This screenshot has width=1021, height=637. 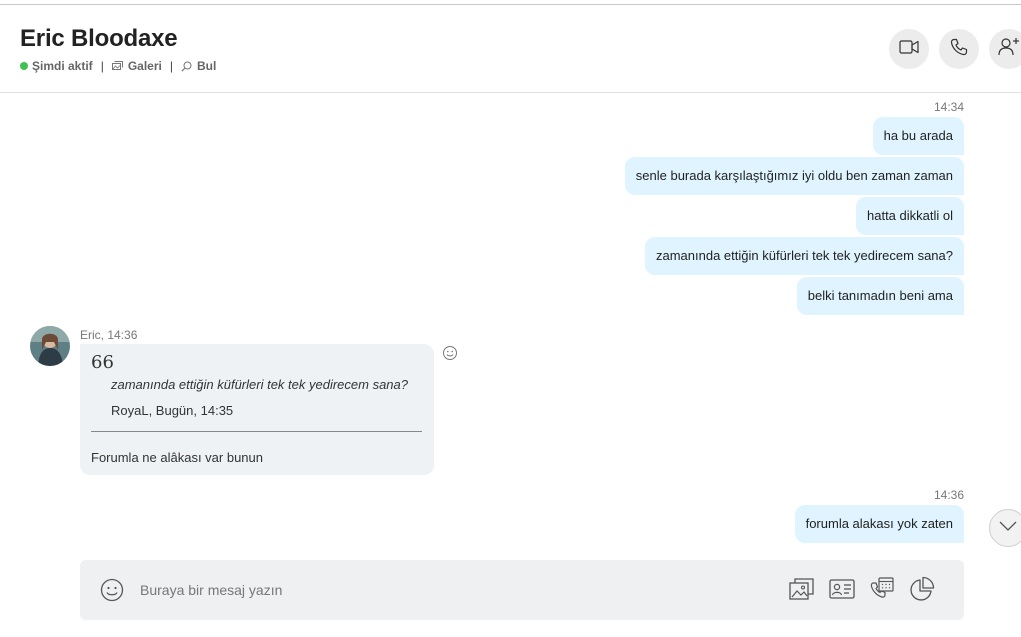 I want to click on image-icon, so click(x=802, y=591).